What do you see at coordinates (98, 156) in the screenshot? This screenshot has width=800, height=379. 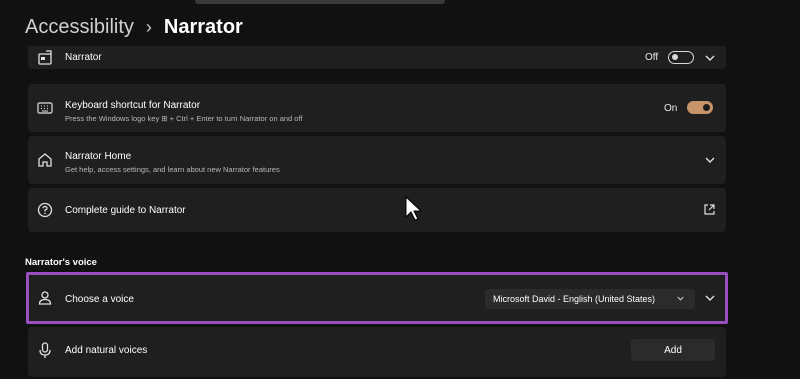 I see `narrator-home-title: Narrator Home` at bounding box center [98, 156].